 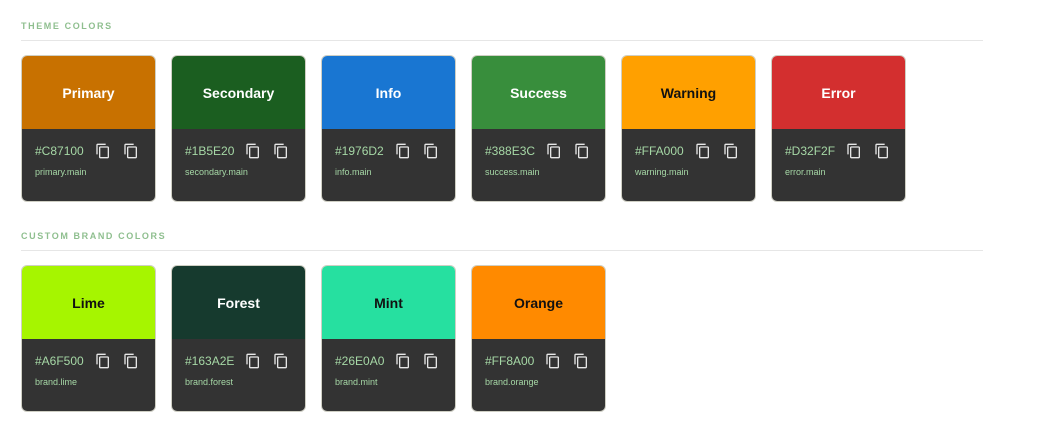 I want to click on color-card-mint: Mint #26E0A0 brand.mint, so click(x=388, y=338).